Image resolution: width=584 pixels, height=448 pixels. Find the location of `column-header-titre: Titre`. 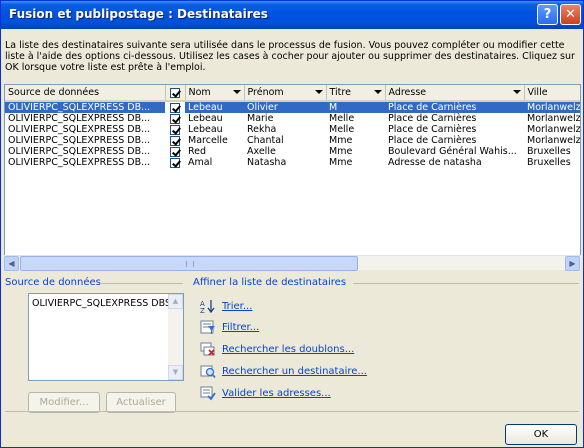

column-header-titre: Titre is located at coordinates (356, 93).